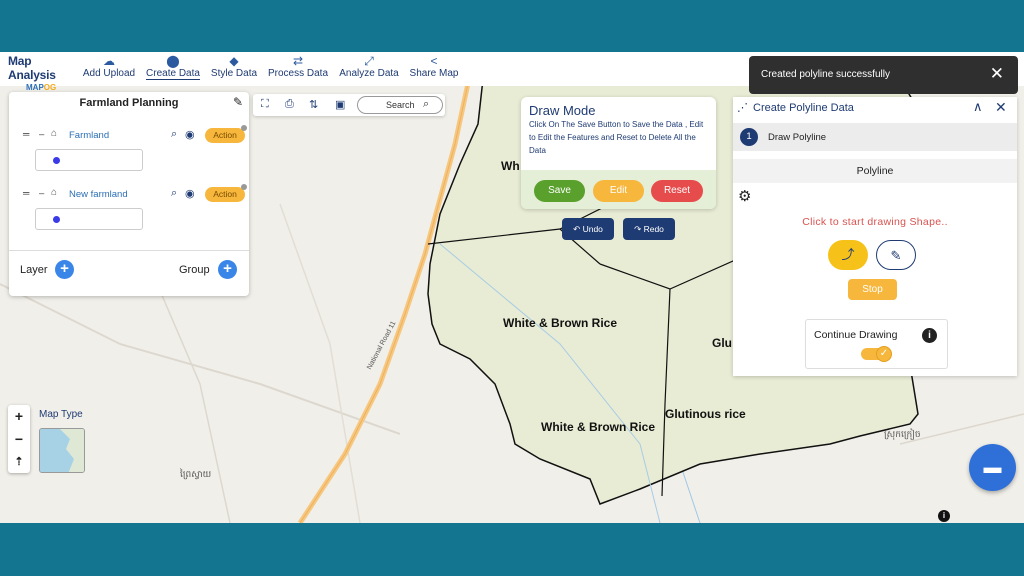 This screenshot has width=1024, height=576. I want to click on tab-polyline: Polyline, so click(875, 171).